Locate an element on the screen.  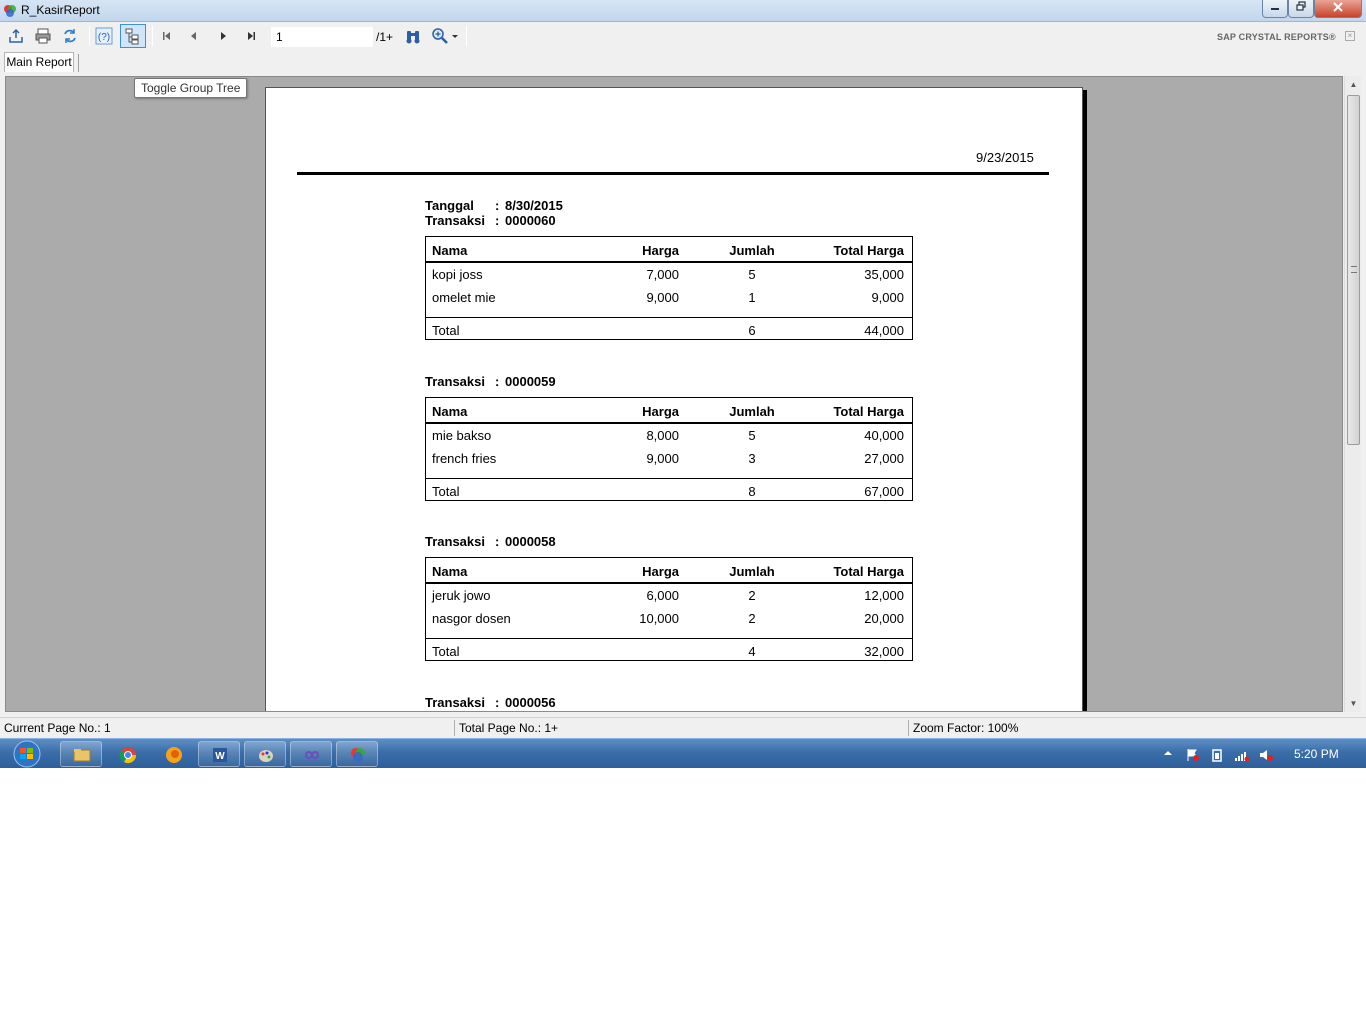
title-bar: R_KasirReport is located at coordinates (683, 11).